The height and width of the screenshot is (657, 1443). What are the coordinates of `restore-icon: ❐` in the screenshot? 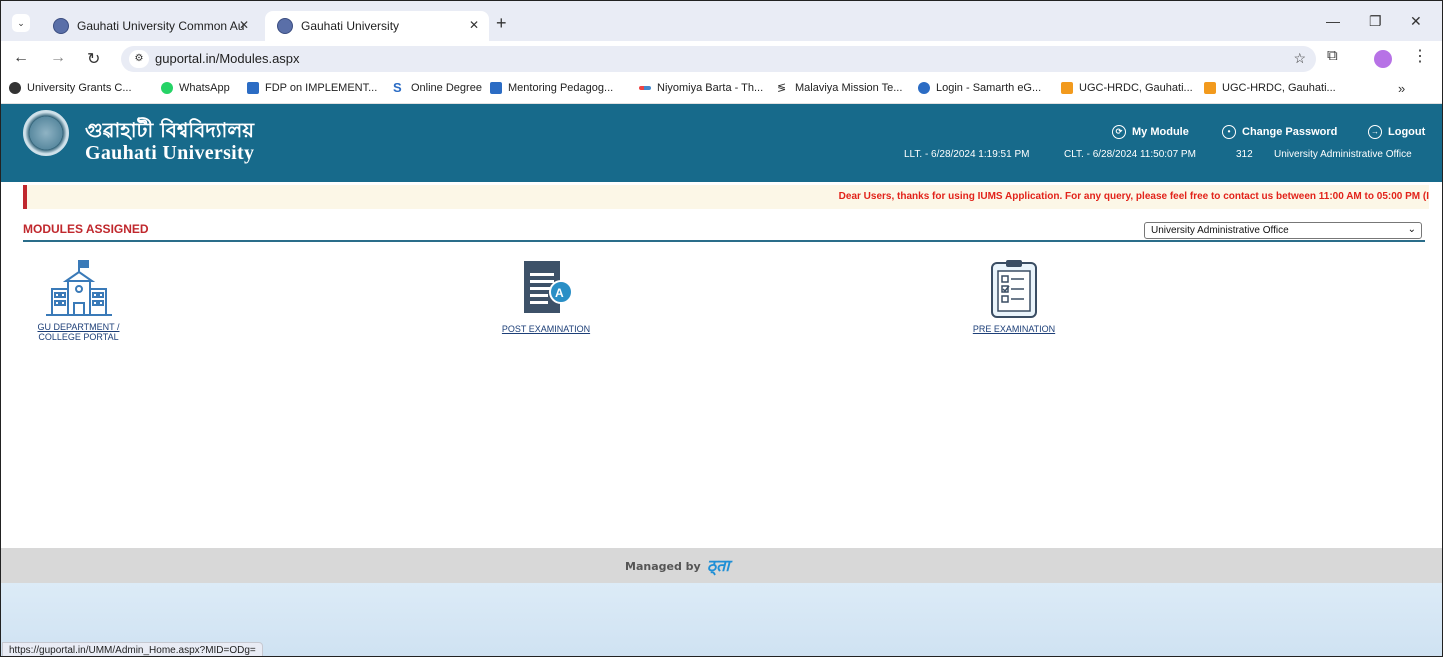 It's located at (1375, 21).